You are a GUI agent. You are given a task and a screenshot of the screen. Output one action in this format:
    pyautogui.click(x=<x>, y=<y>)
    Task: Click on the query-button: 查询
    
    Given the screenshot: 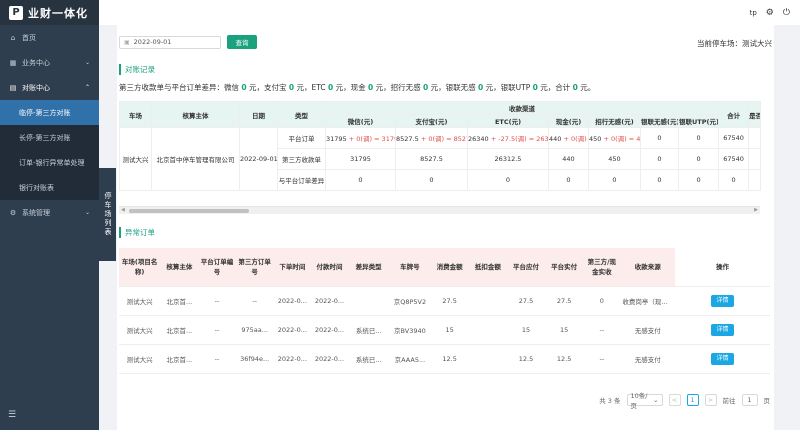 What is the action you would take?
    pyautogui.click(x=242, y=42)
    